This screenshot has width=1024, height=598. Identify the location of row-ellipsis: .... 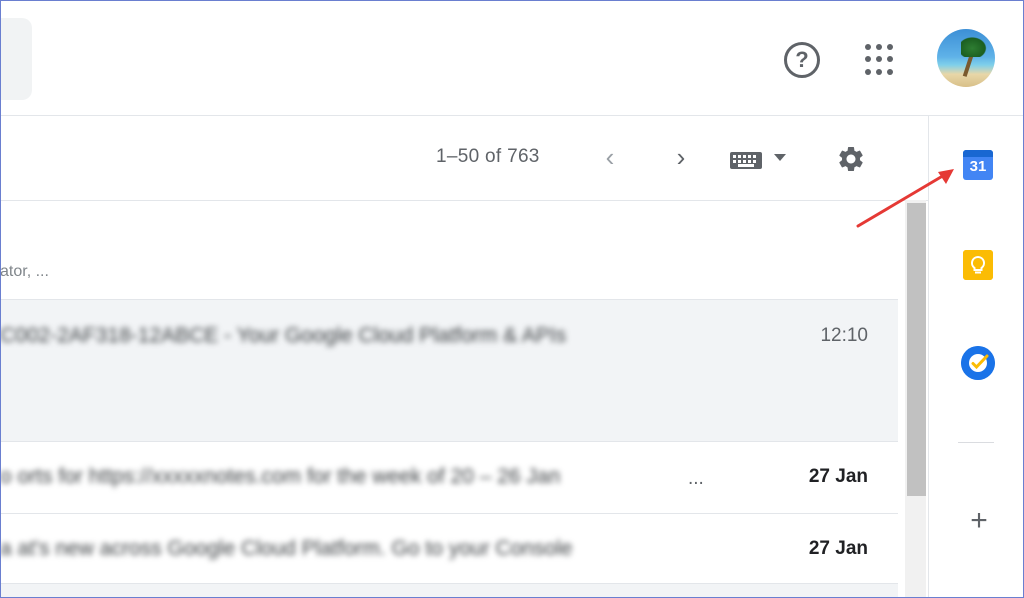
(696, 478).